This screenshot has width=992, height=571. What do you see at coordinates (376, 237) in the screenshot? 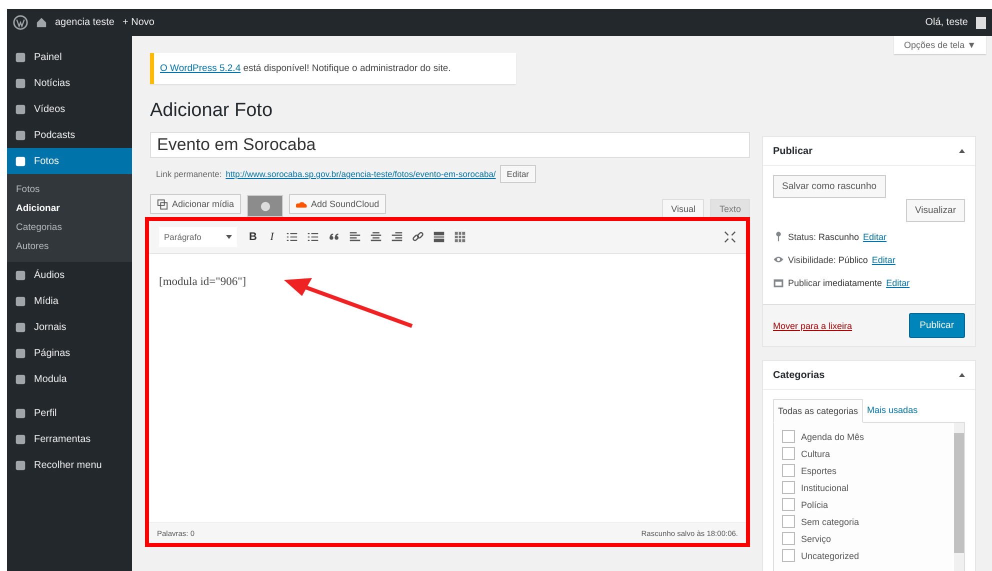
I see `center-icon` at bounding box center [376, 237].